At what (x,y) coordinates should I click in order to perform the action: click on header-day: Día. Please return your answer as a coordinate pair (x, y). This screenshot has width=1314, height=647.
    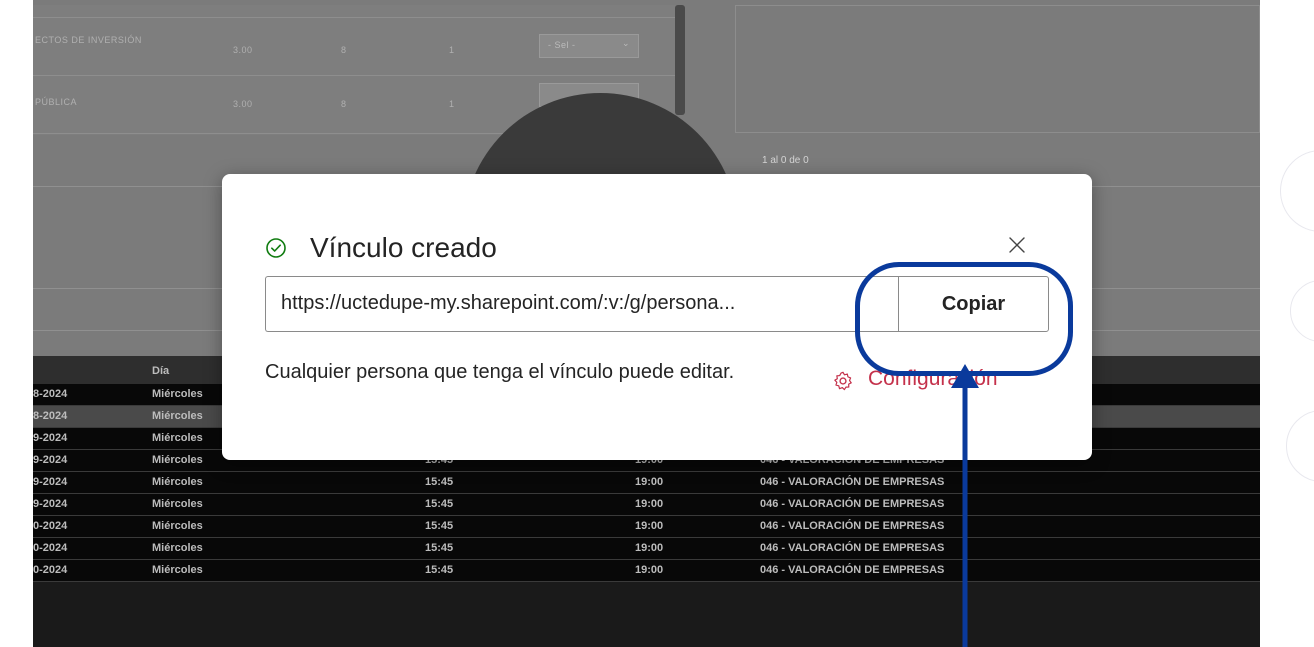
    Looking at the image, I should click on (161, 371).